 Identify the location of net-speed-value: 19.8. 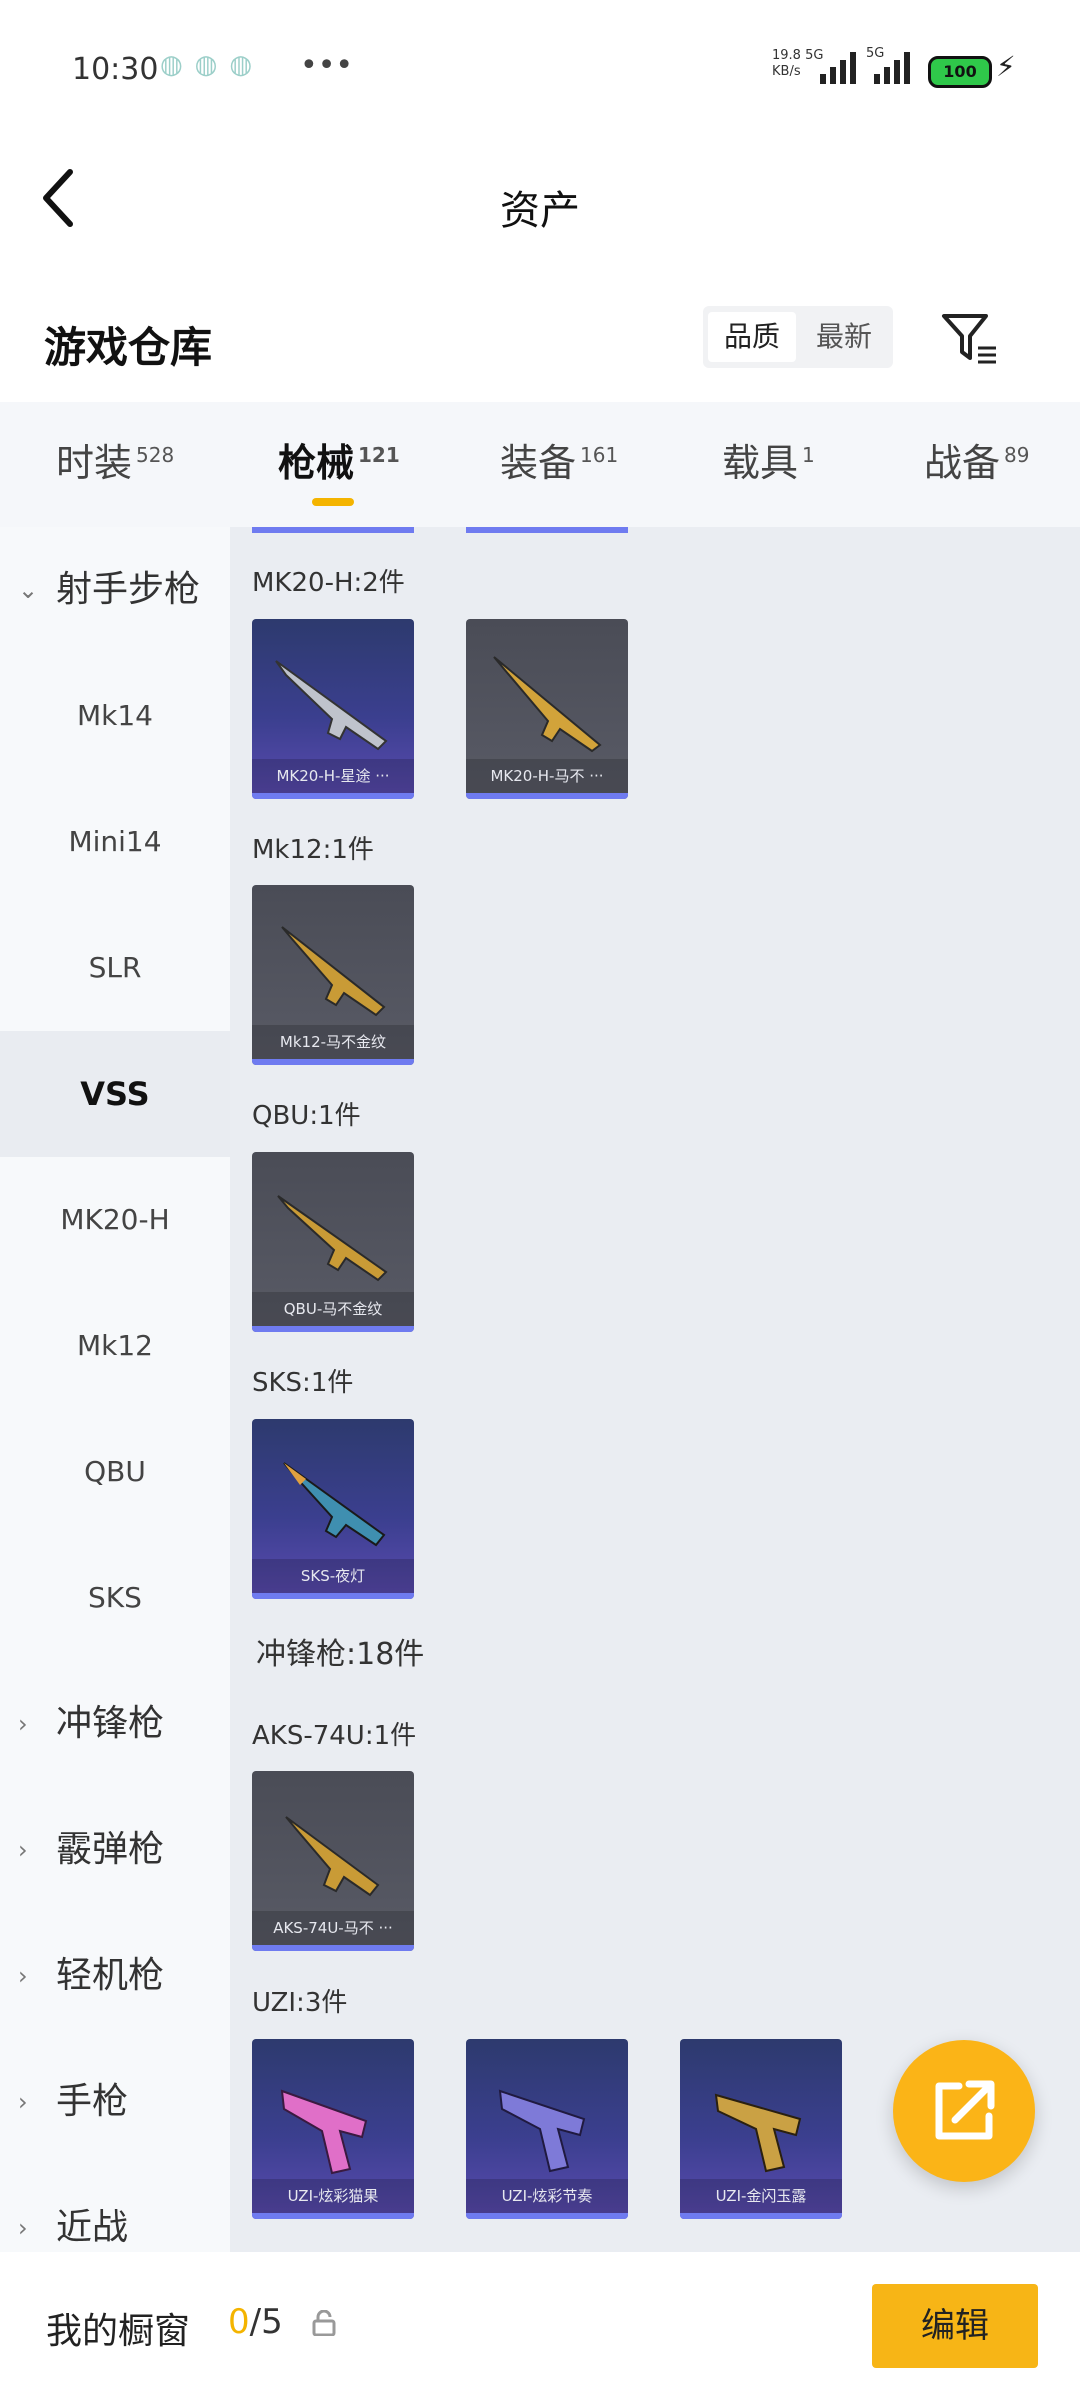
(786, 55).